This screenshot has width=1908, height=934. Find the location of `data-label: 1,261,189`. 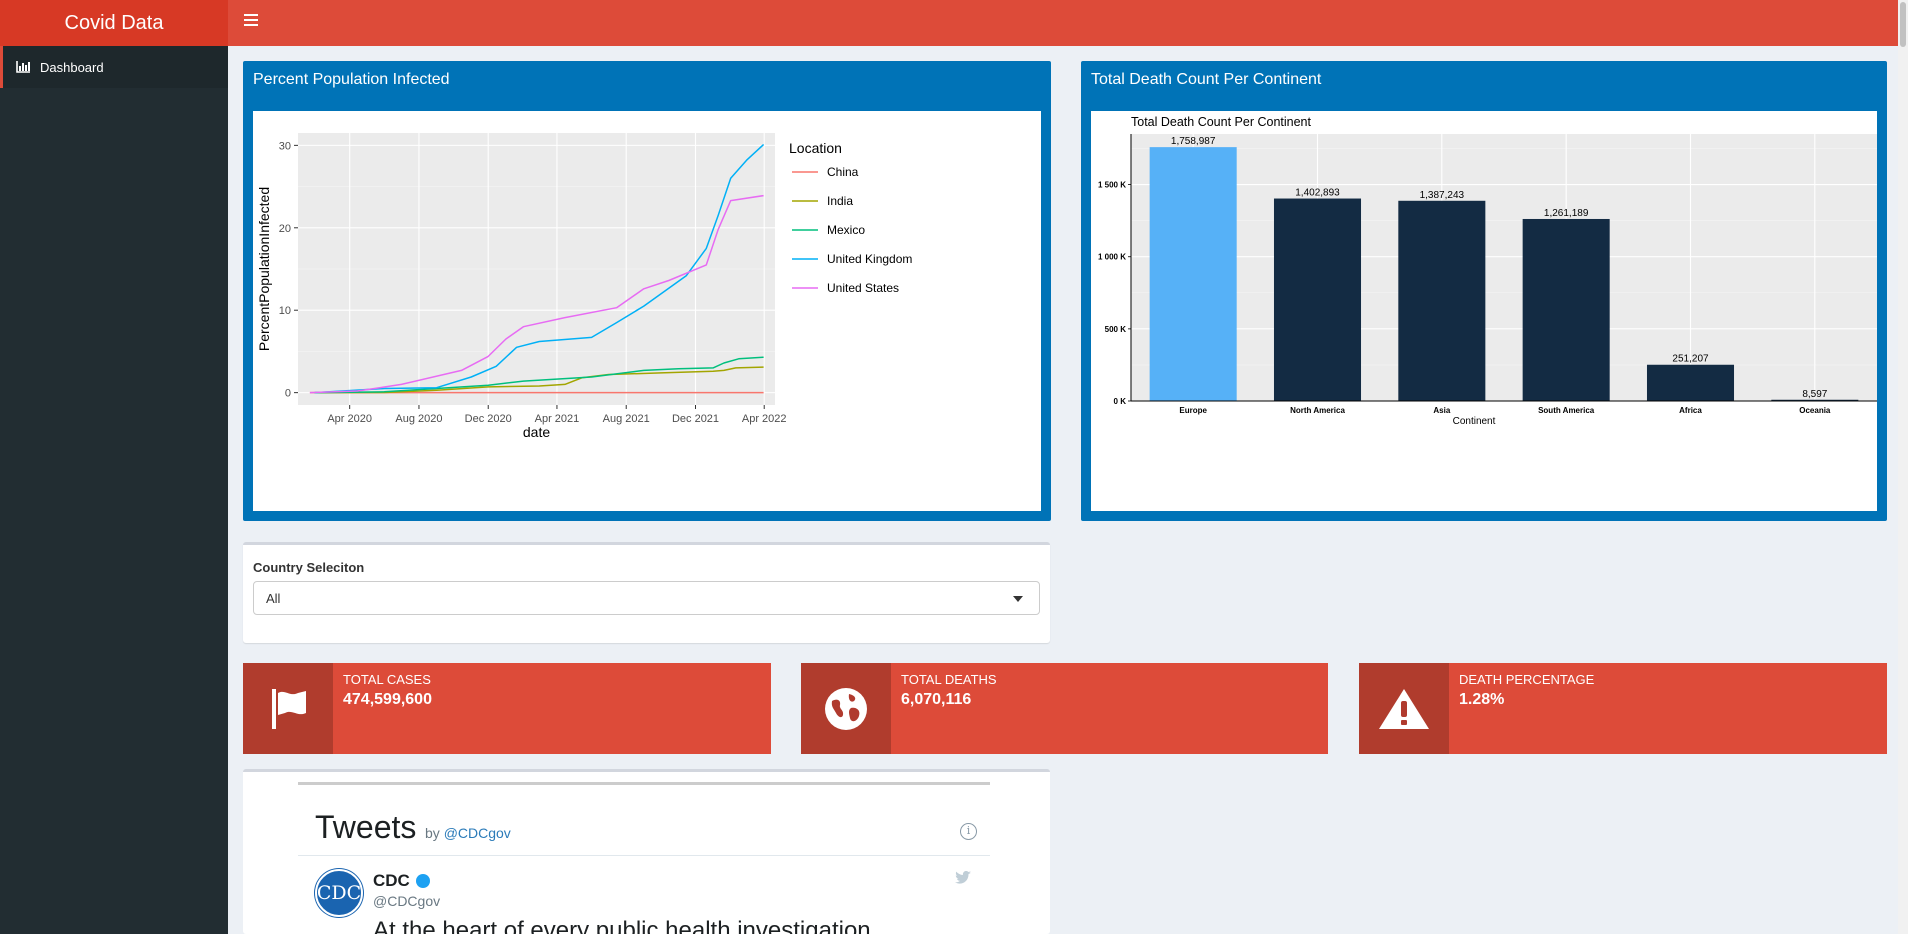

data-label: 1,261,189 is located at coordinates (1566, 213).